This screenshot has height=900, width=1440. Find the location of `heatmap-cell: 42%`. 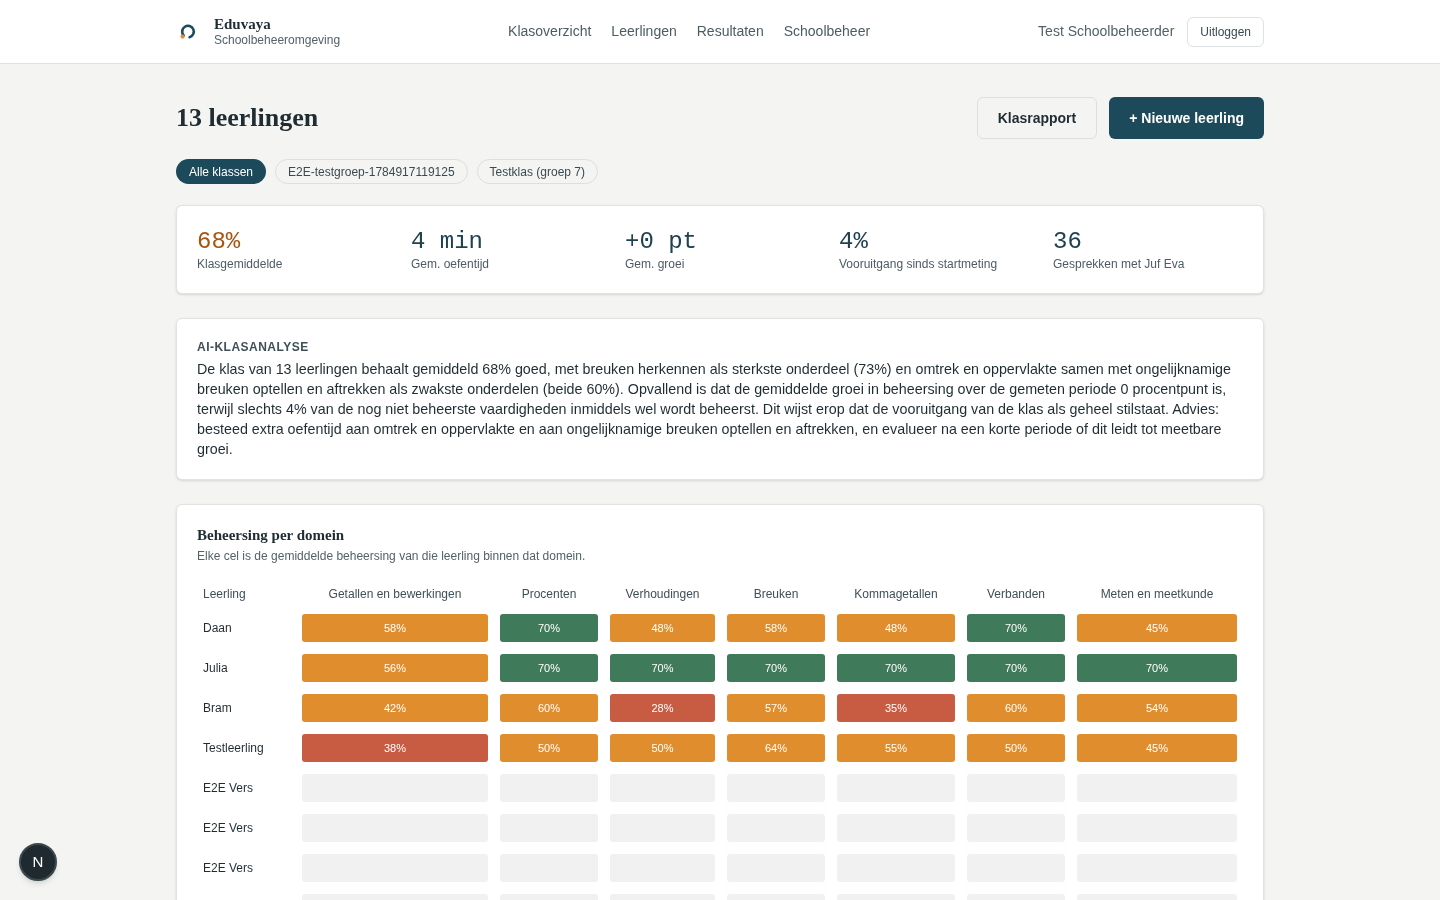

heatmap-cell: 42% is located at coordinates (395, 708).